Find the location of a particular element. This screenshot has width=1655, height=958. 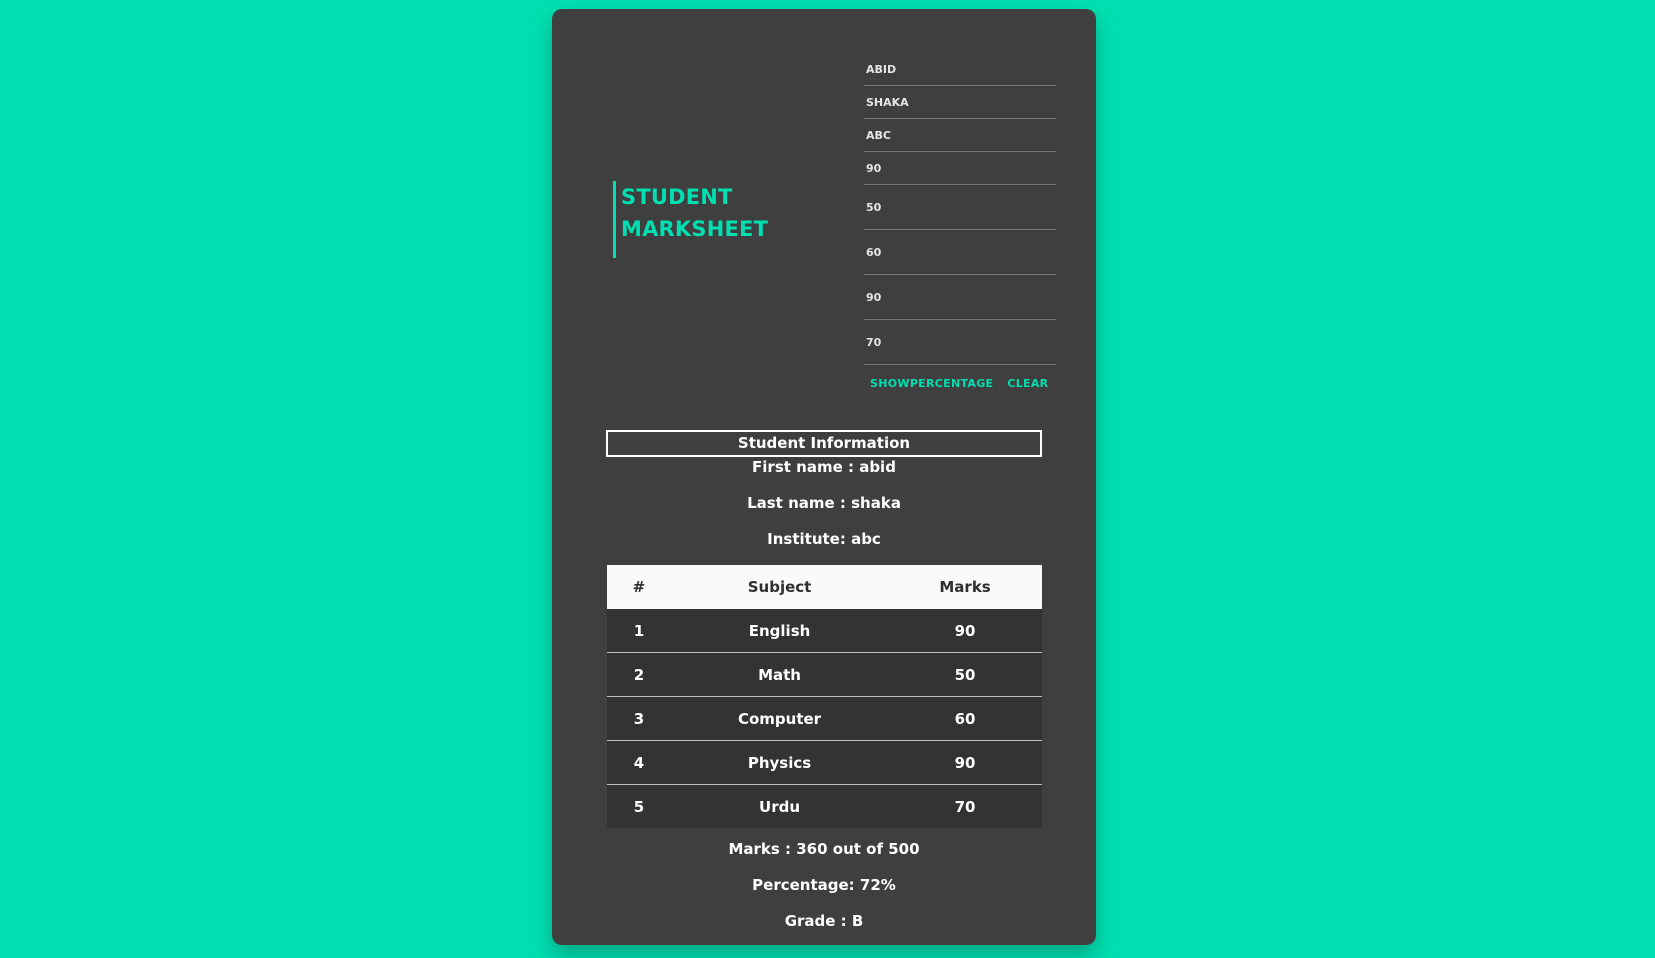

student-info-heading: Student Information is located at coordinates (824, 443).